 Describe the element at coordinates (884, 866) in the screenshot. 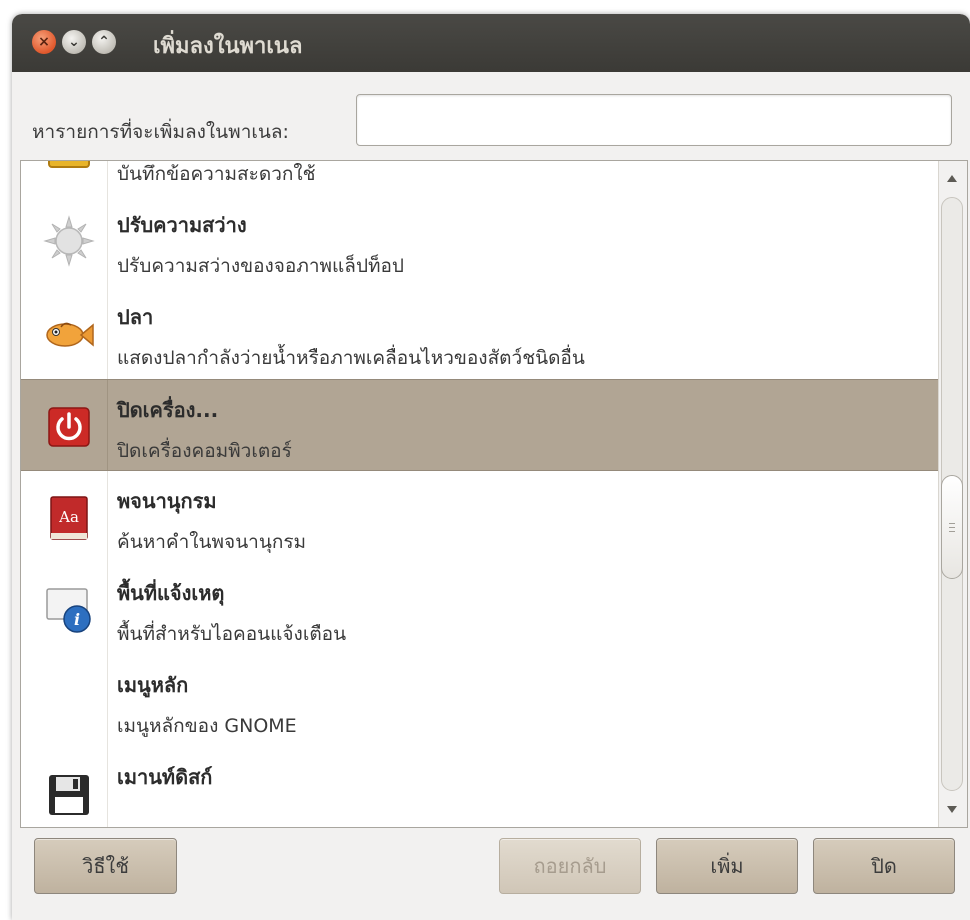

I see `close-button: ปิด` at that location.